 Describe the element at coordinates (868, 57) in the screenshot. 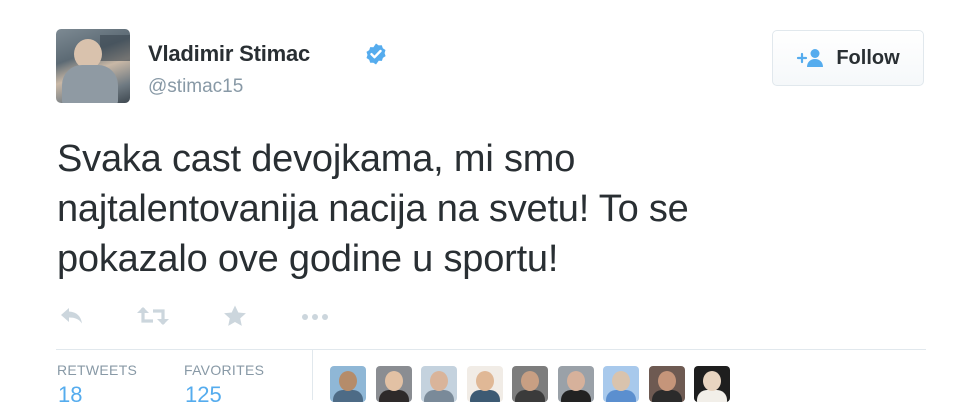

I see `follow-button-label: Follow` at that location.